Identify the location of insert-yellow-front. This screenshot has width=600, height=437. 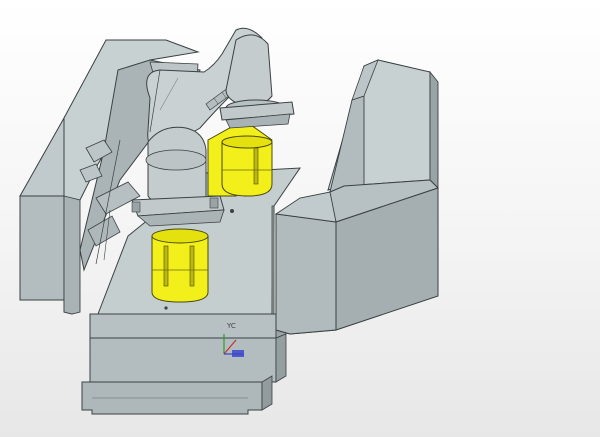
(180, 265).